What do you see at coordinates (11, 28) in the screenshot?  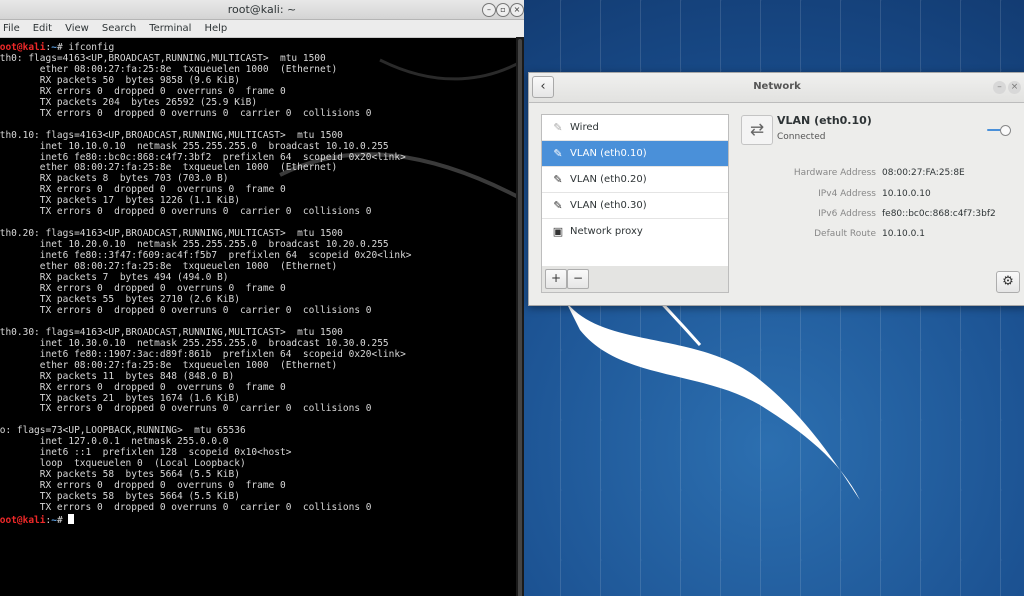 I see `menu-file: File` at bounding box center [11, 28].